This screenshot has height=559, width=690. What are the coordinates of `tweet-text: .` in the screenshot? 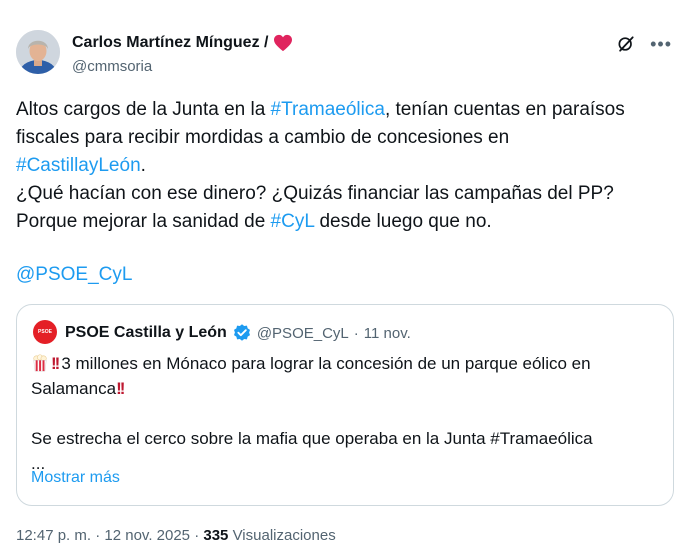 It's located at (143, 165).